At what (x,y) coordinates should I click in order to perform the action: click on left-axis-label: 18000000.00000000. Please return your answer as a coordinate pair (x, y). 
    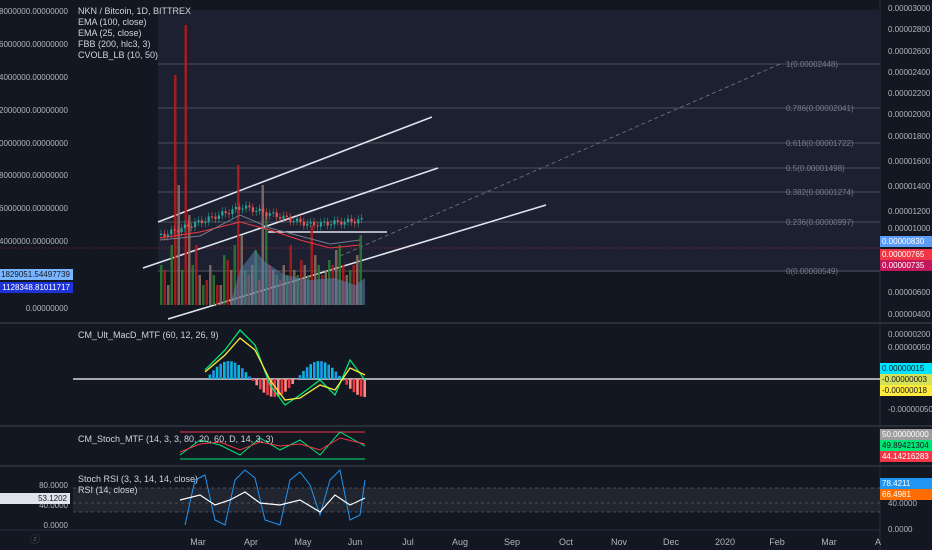
    Looking at the image, I should click on (34, 11).